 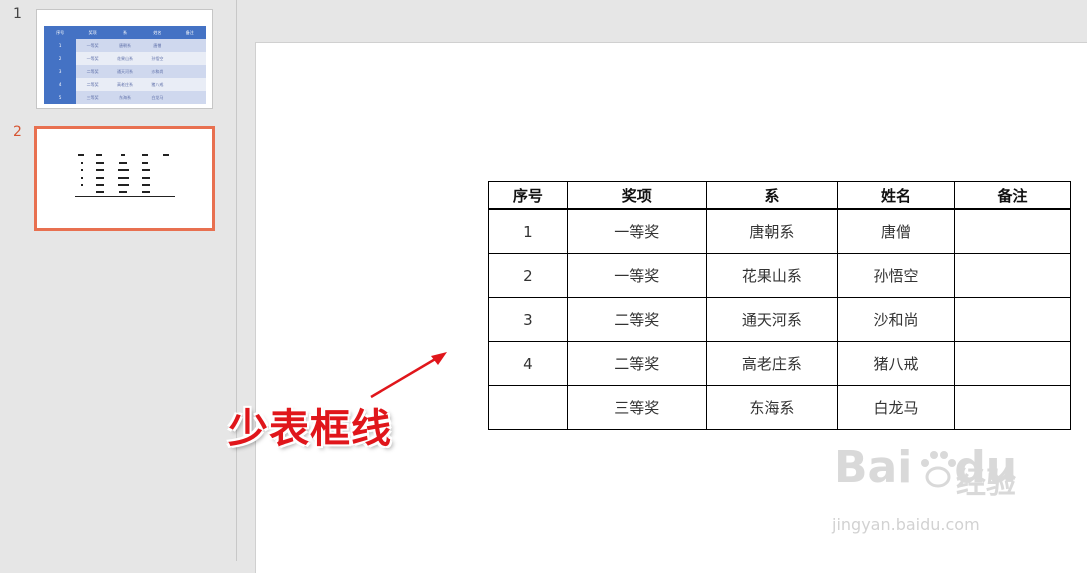 I want to click on mini-cell: 唐朝系, so click(x=125, y=45).